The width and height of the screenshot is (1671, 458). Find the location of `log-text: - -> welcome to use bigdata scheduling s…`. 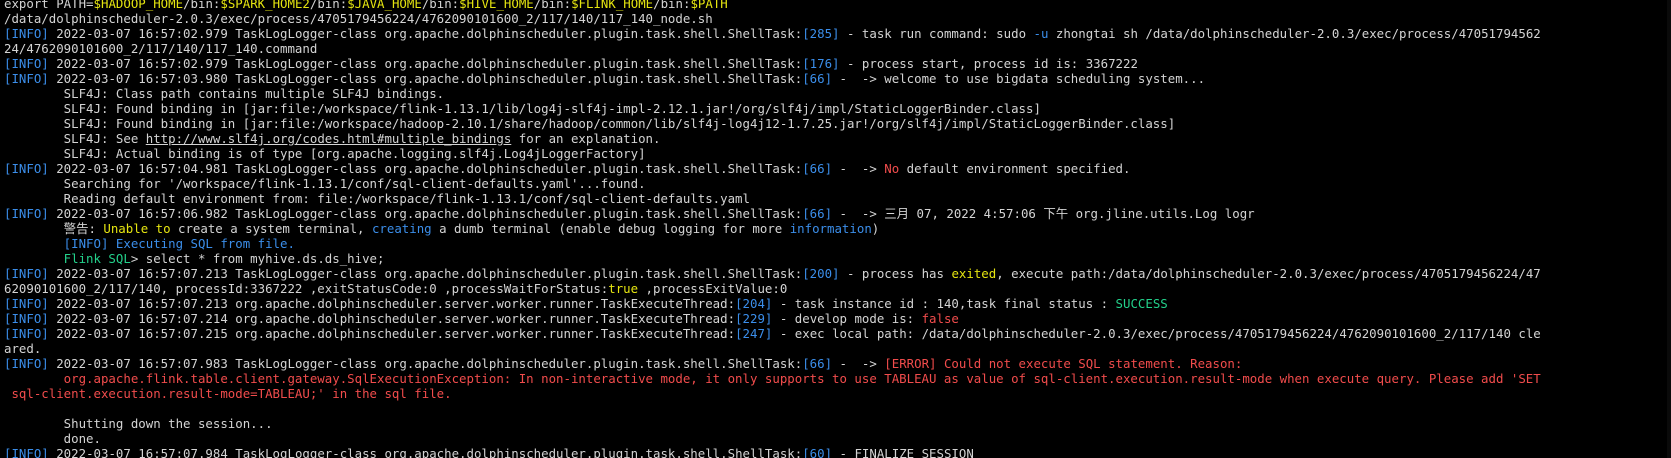

log-text: - -> welcome to use bigdata scheduling s… is located at coordinates (1019, 78).